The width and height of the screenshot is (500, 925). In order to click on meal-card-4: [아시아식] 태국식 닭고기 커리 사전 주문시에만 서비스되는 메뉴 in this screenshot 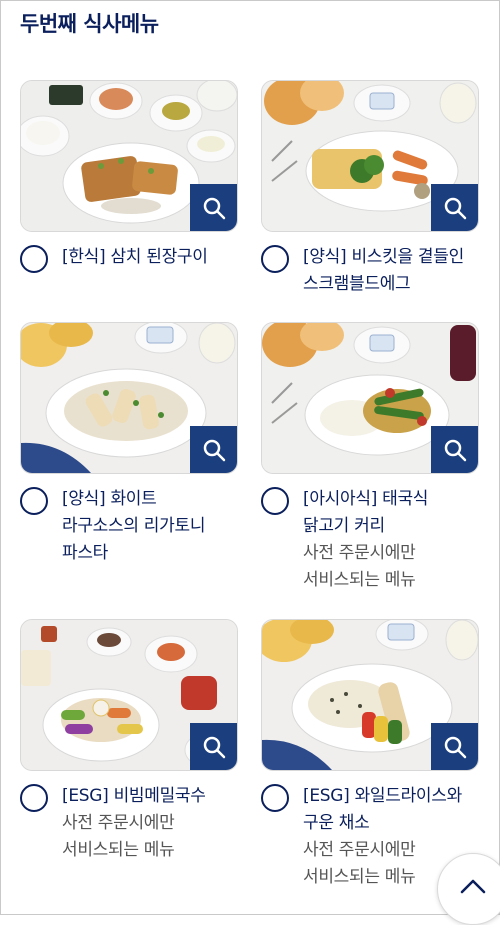, I will do `click(370, 458)`.